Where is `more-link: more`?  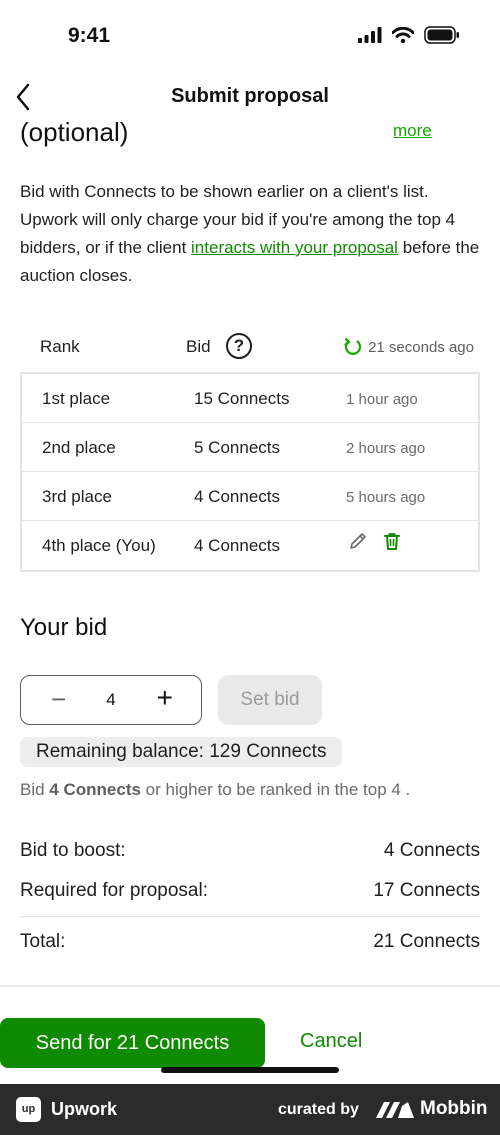
more-link: more is located at coordinates (412, 131).